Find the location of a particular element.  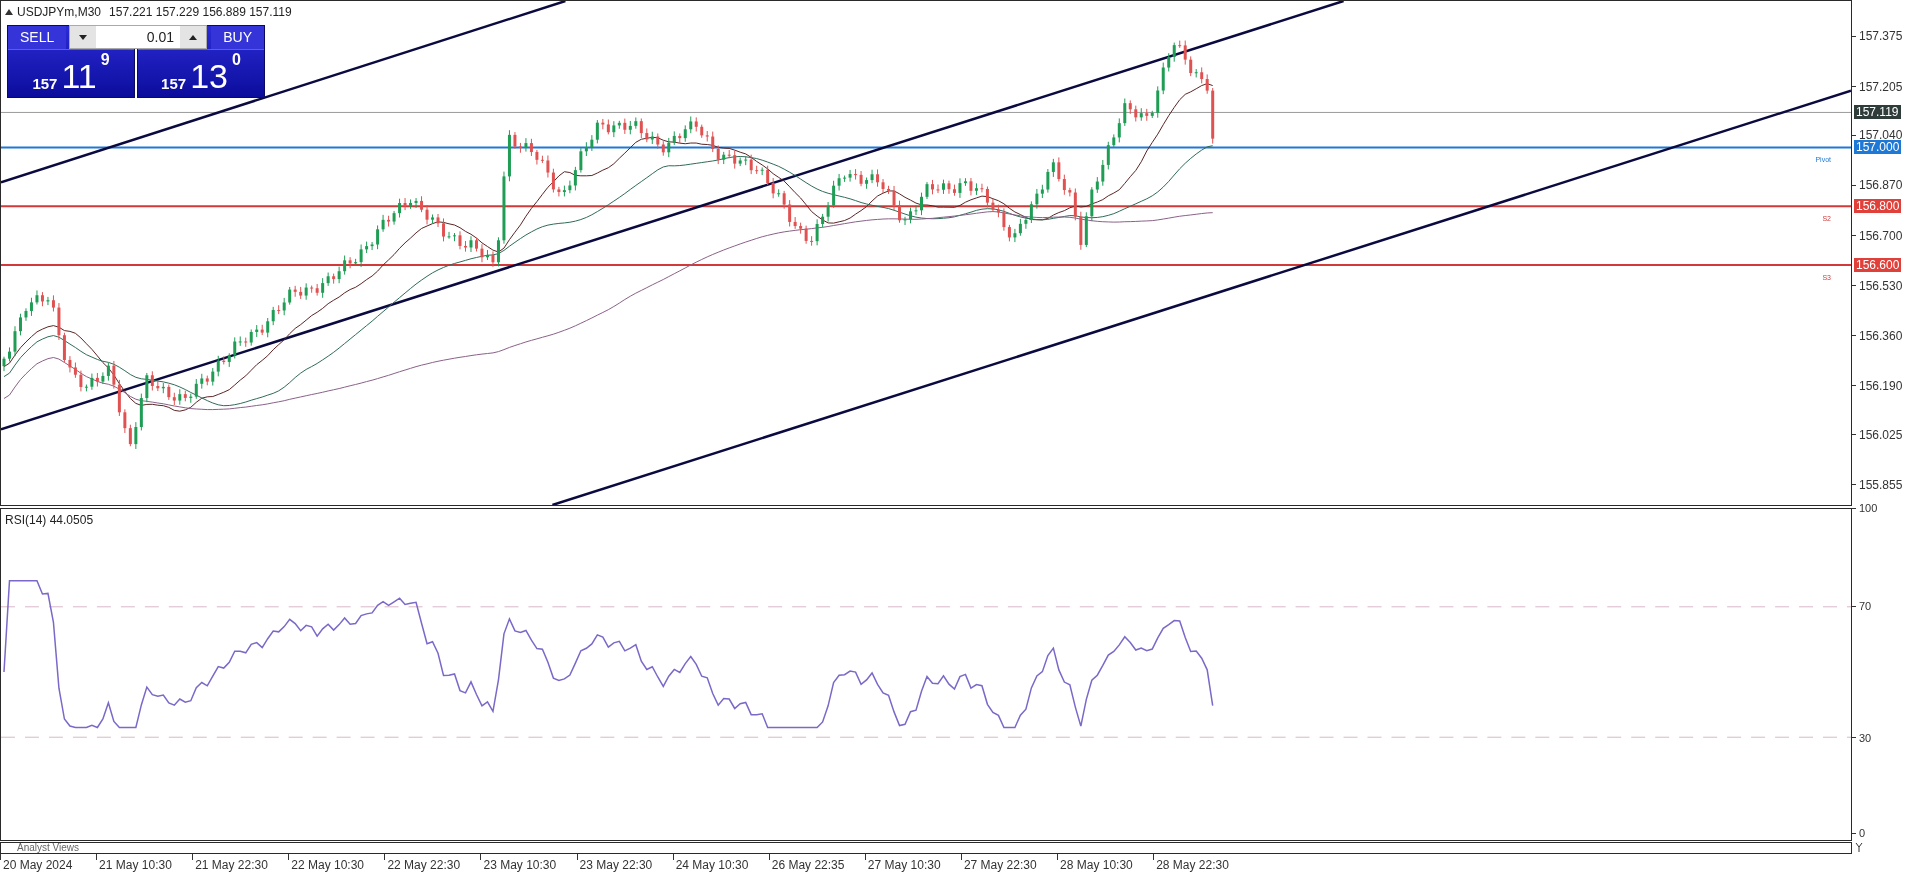

time-axis-label: 23 May 10:30 is located at coordinates (520, 865).